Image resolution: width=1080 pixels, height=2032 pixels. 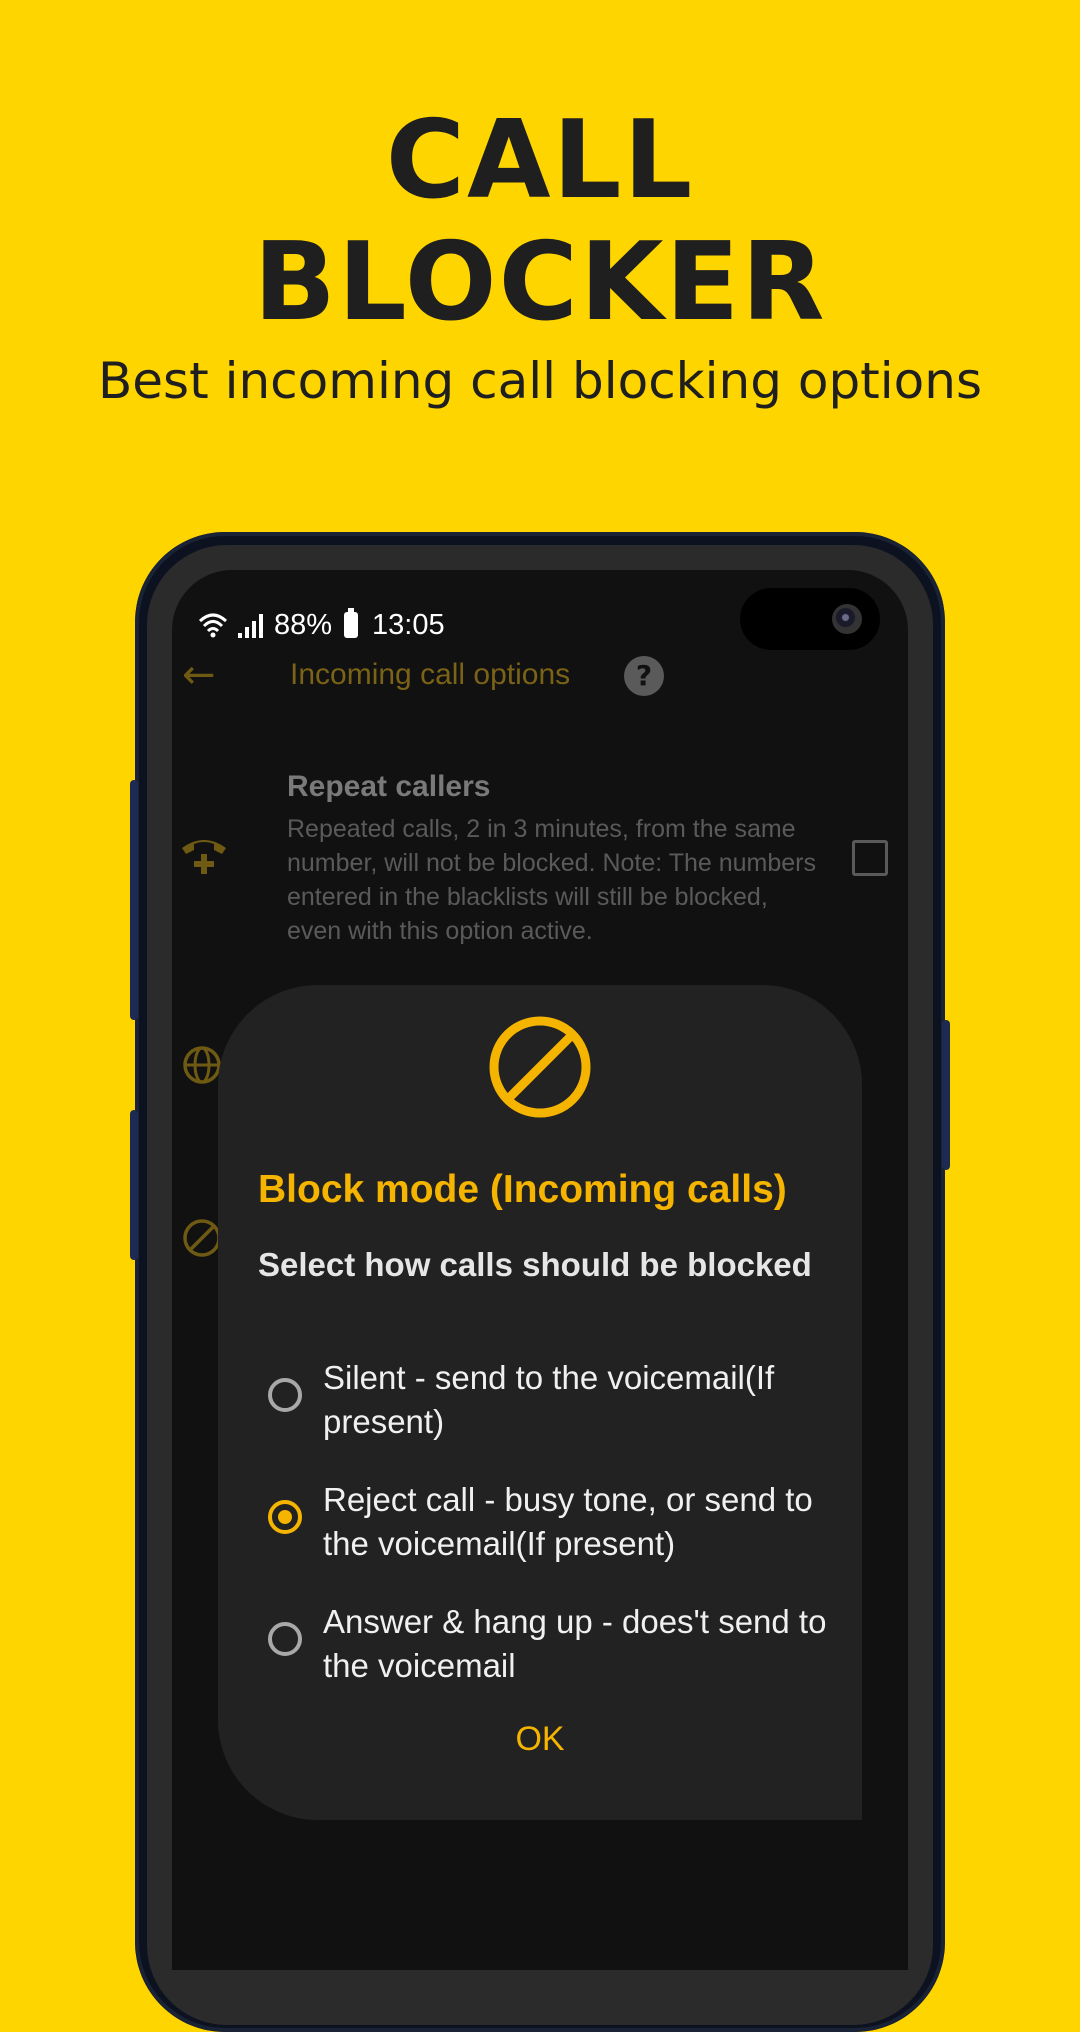 What do you see at coordinates (540, 381) in the screenshot?
I see `promo-subtitle: Best incoming call blocking options` at bounding box center [540, 381].